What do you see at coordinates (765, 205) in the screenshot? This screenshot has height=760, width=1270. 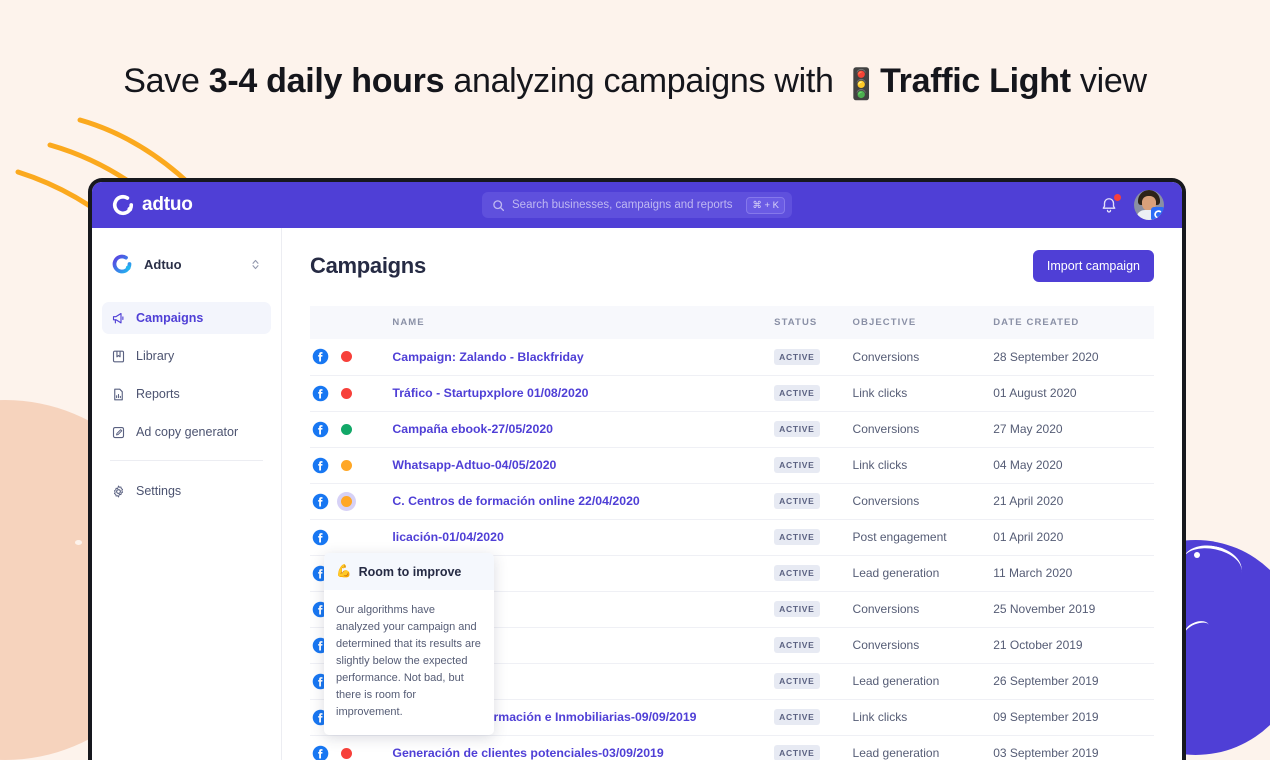 I see `search-shortcut-badge: ⌘ + K` at bounding box center [765, 205].